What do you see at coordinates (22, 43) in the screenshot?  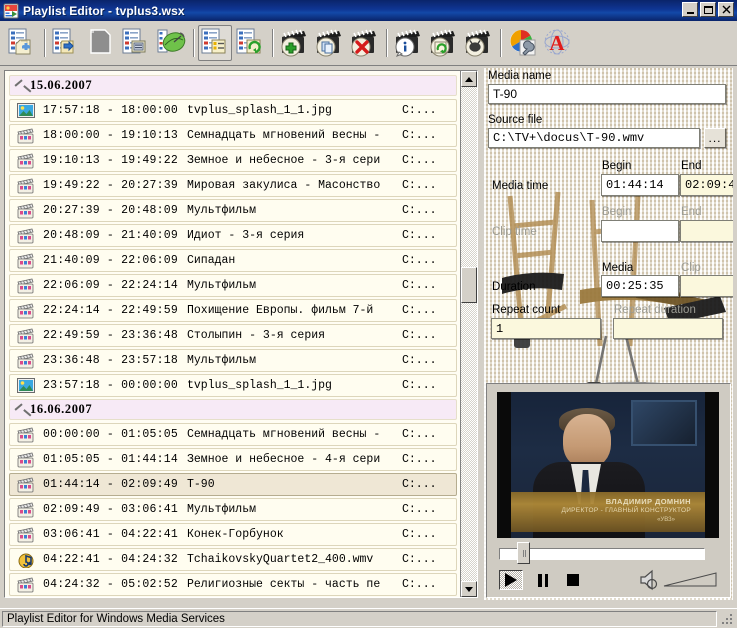 I see `new-playlist-button` at bounding box center [22, 43].